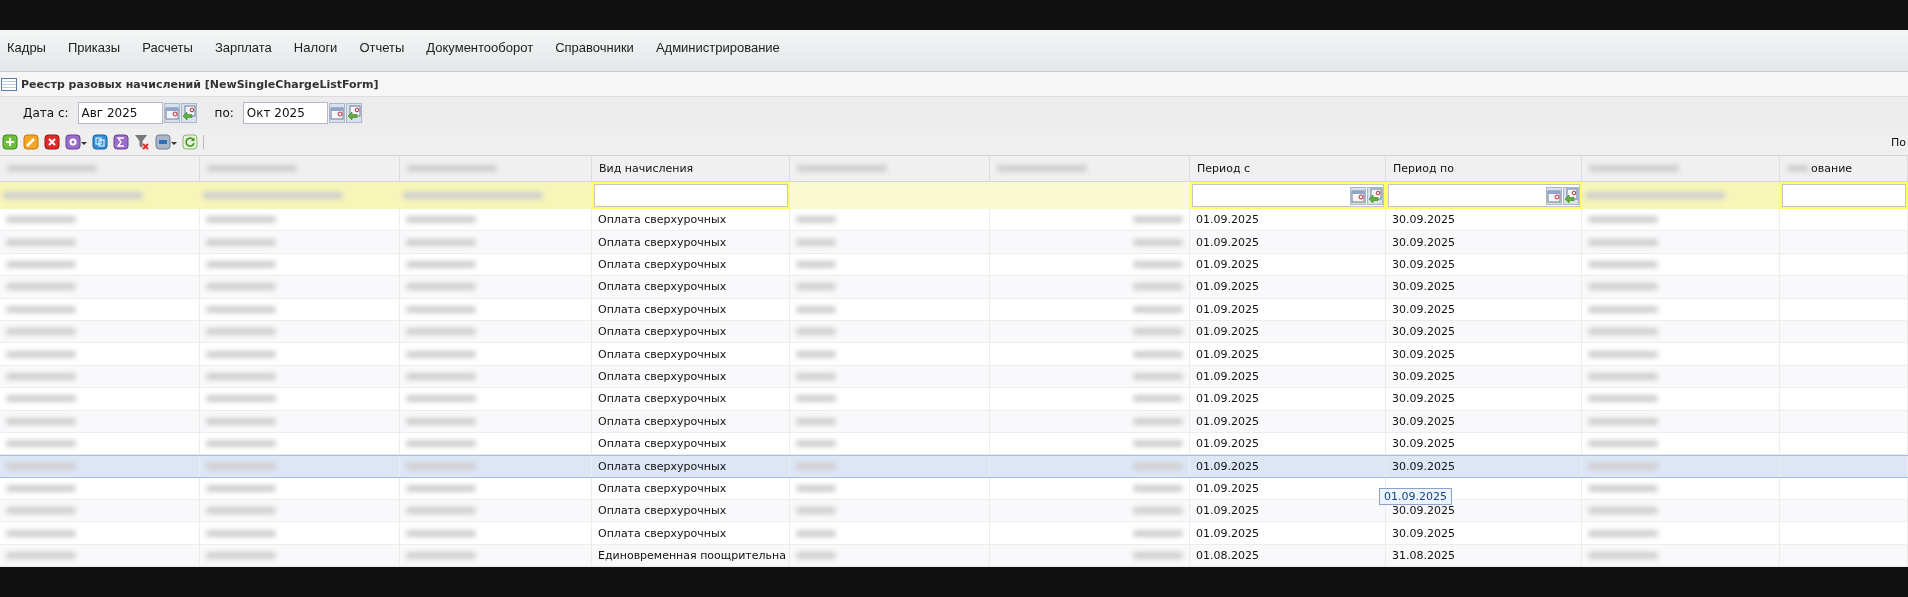  What do you see at coordinates (100, 142) in the screenshot?
I see `copy-icon` at bounding box center [100, 142].